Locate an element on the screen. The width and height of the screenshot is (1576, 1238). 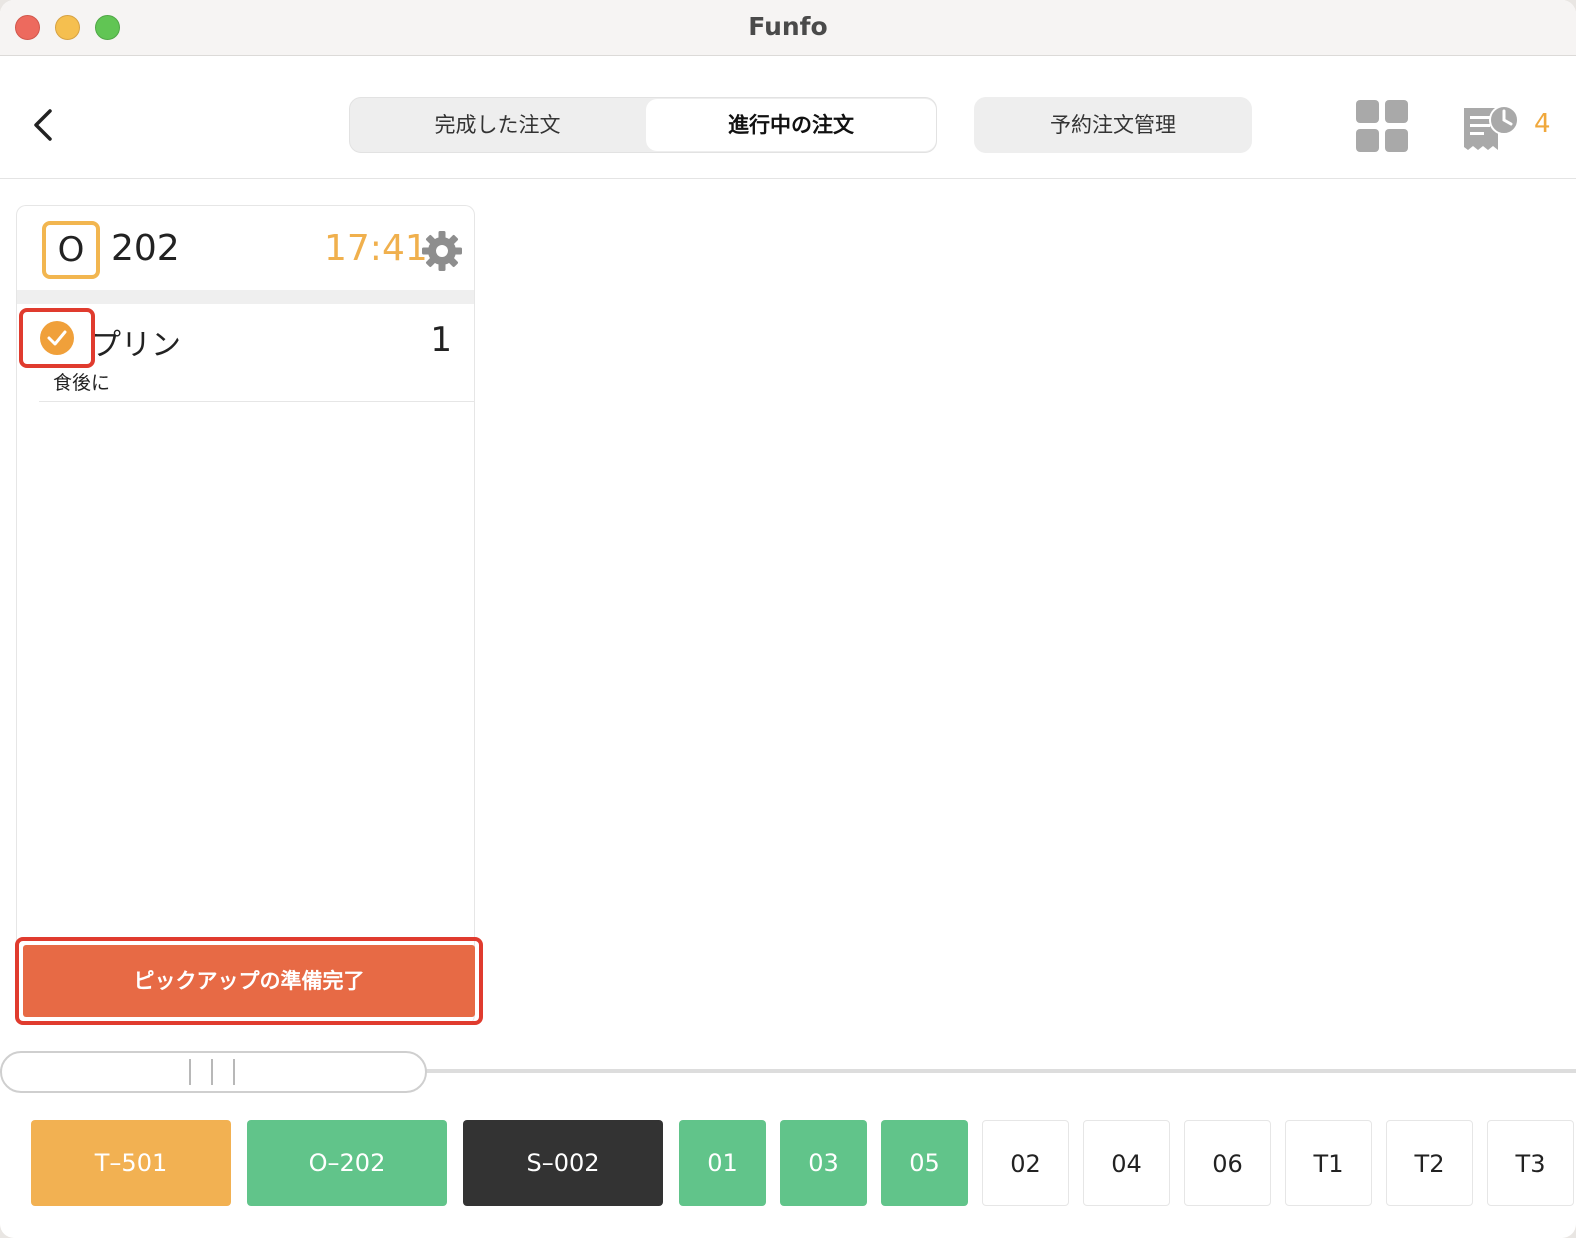
order-number: 202 is located at coordinates (145, 248).